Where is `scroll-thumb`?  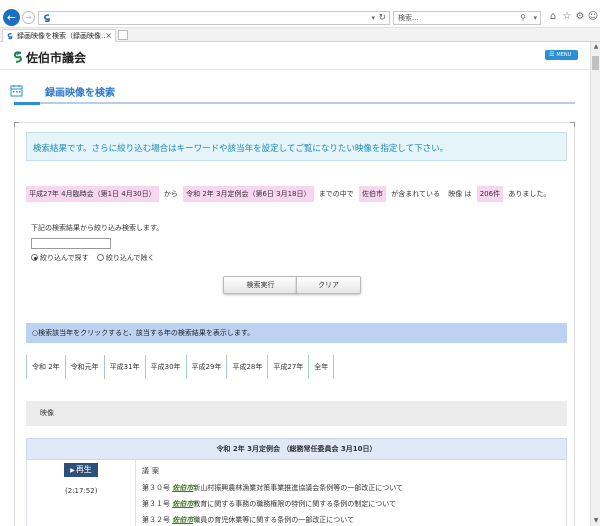
scroll-thumb is located at coordinates (595, 63).